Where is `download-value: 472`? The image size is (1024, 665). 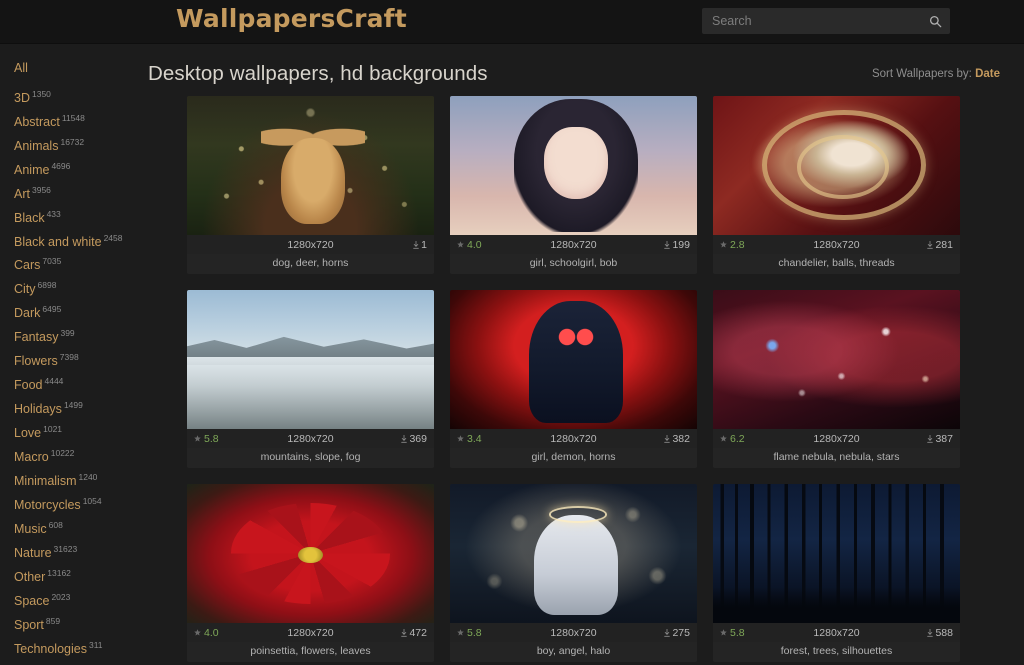
download-value: 472 is located at coordinates (418, 632).